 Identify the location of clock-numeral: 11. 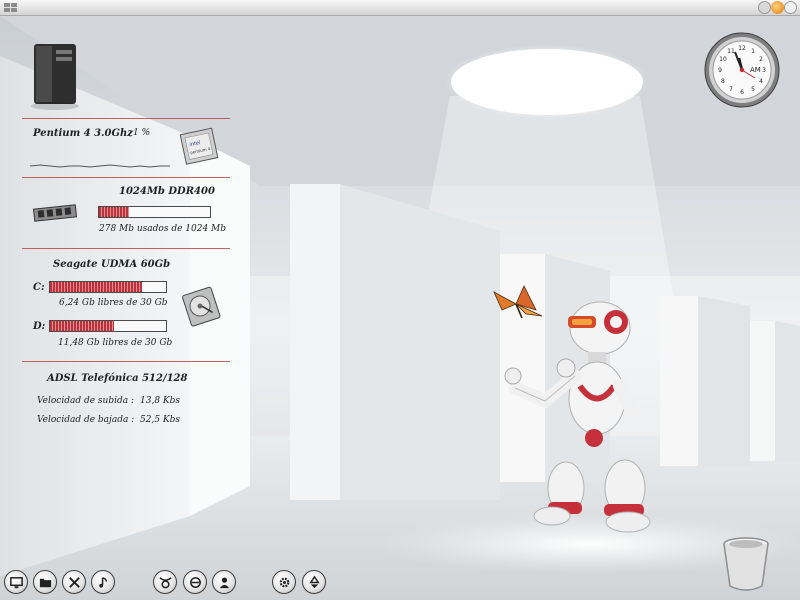
(731, 51).